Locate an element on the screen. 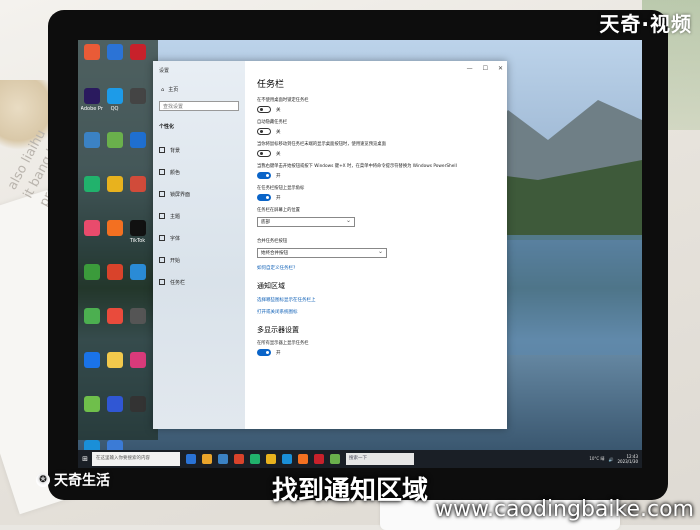  select-icons-link: 选择哪些图标显示在任务栏上 is located at coordinates (377, 300).